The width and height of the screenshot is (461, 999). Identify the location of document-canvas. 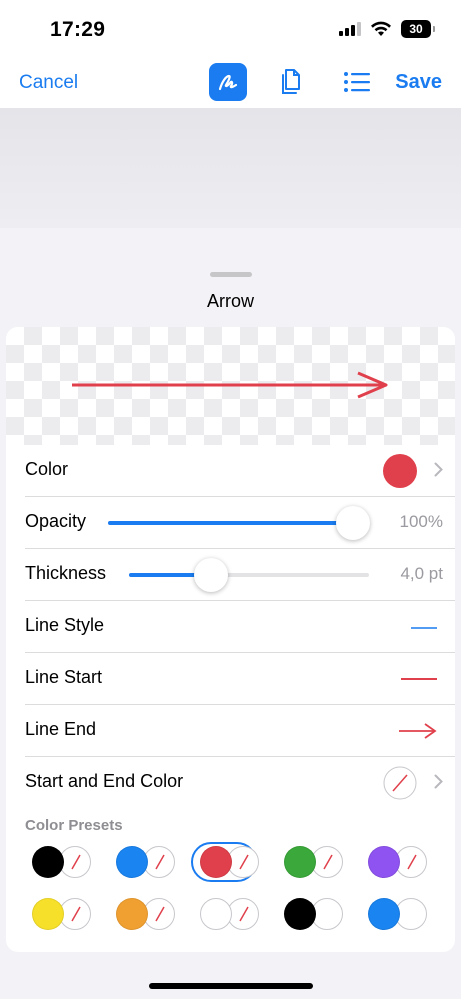
(230, 168).